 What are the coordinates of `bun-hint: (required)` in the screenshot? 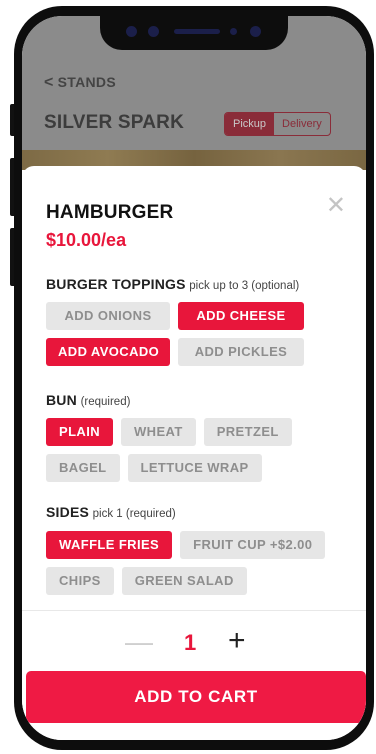 It's located at (105, 402).